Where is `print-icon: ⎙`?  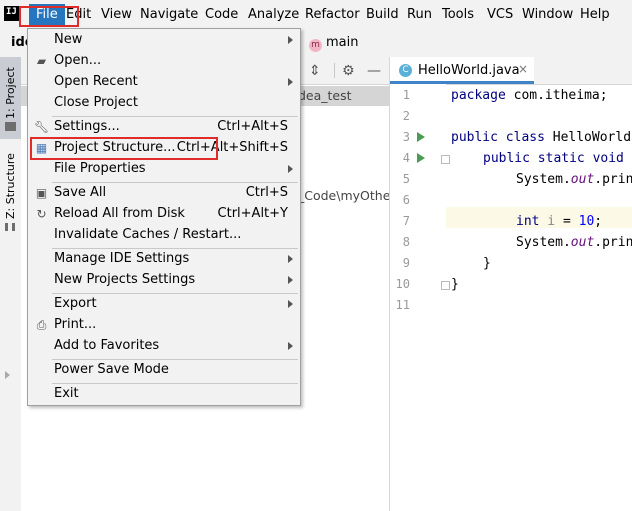
print-icon: ⎙ is located at coordinates (41, 325).